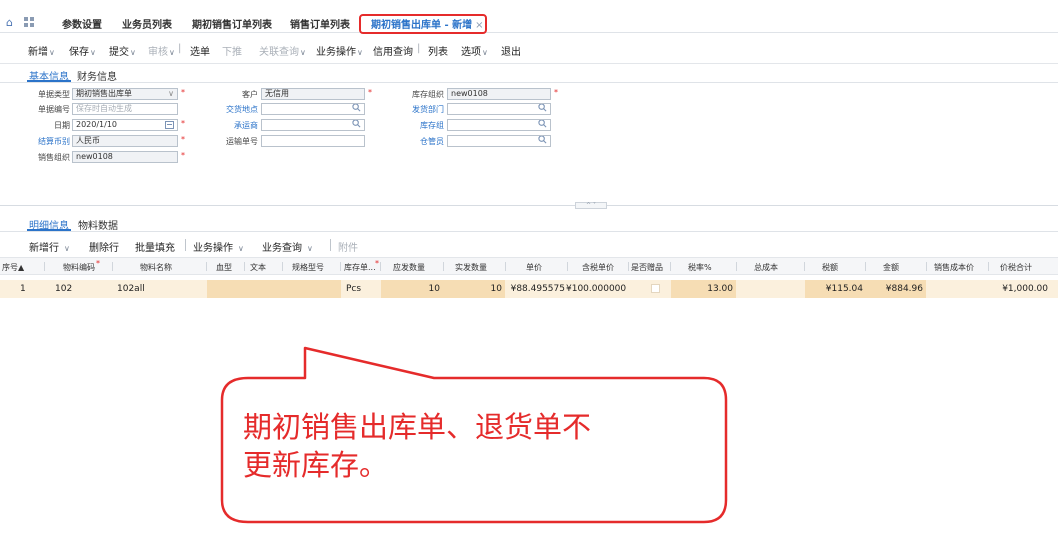  What do you see at coordinates (655, 288) in the screenshot?
I see `gift-checkbox` at bounding box center [655, 288].